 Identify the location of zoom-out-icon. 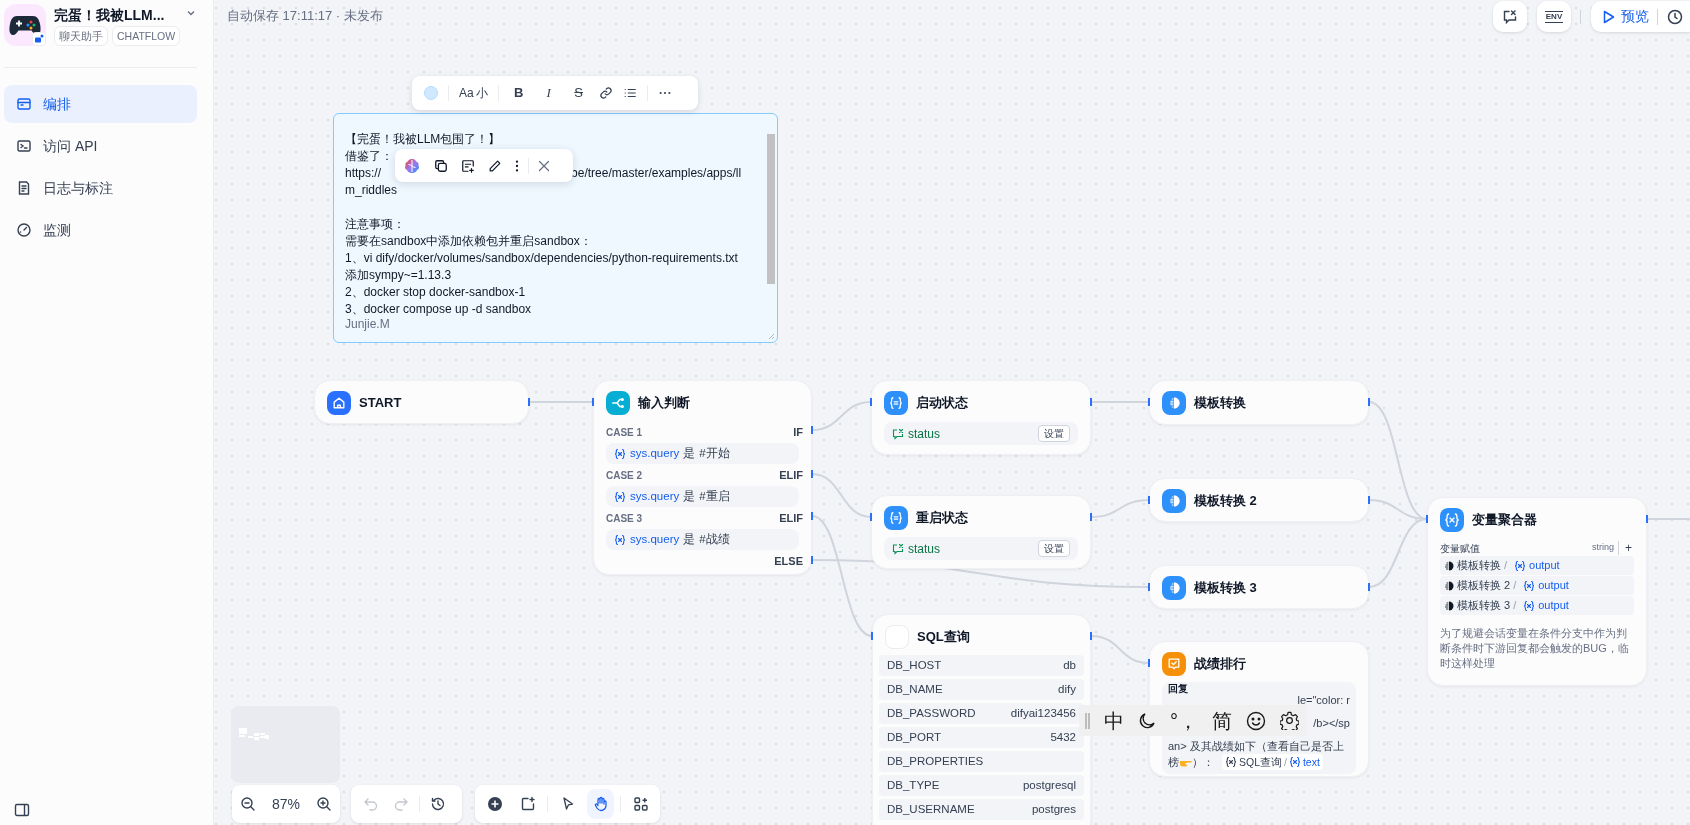
(248, 804).